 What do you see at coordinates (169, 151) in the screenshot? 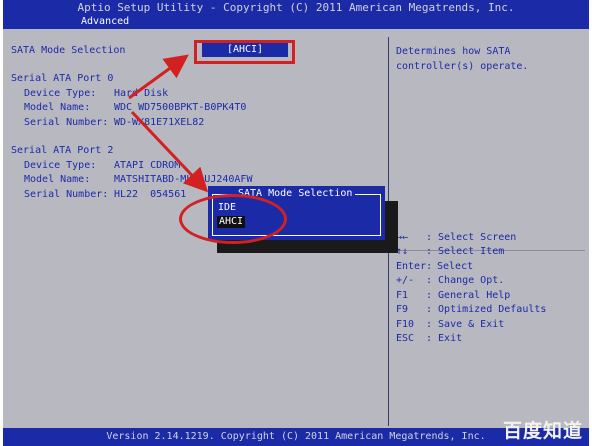
I see `annotation-arrow-bottom` at bounding box center [169, 151].